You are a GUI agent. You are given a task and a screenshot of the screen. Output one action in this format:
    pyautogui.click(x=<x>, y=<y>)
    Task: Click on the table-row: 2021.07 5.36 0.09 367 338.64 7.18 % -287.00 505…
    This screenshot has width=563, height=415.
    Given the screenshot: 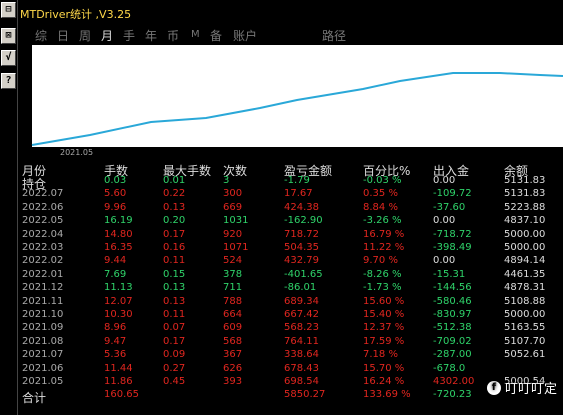 What is the action you would take?
    pyautogui.click(x=292, y=355)
    